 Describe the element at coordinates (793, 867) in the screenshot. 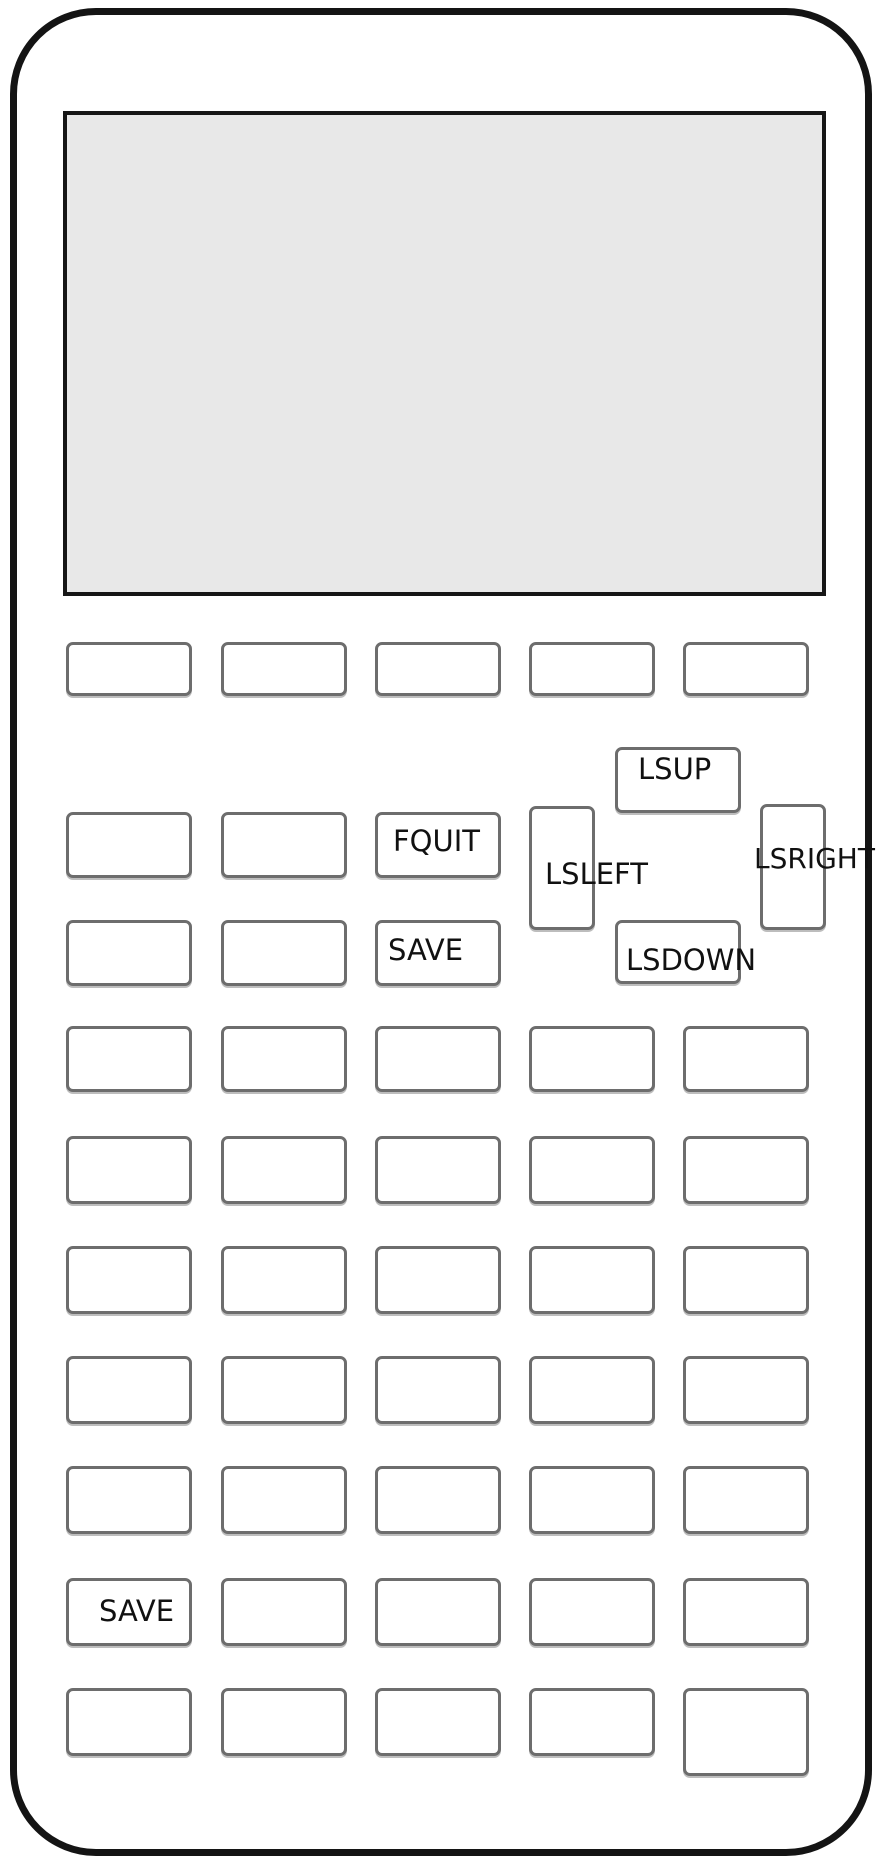

I see `lsright-key` at that location.